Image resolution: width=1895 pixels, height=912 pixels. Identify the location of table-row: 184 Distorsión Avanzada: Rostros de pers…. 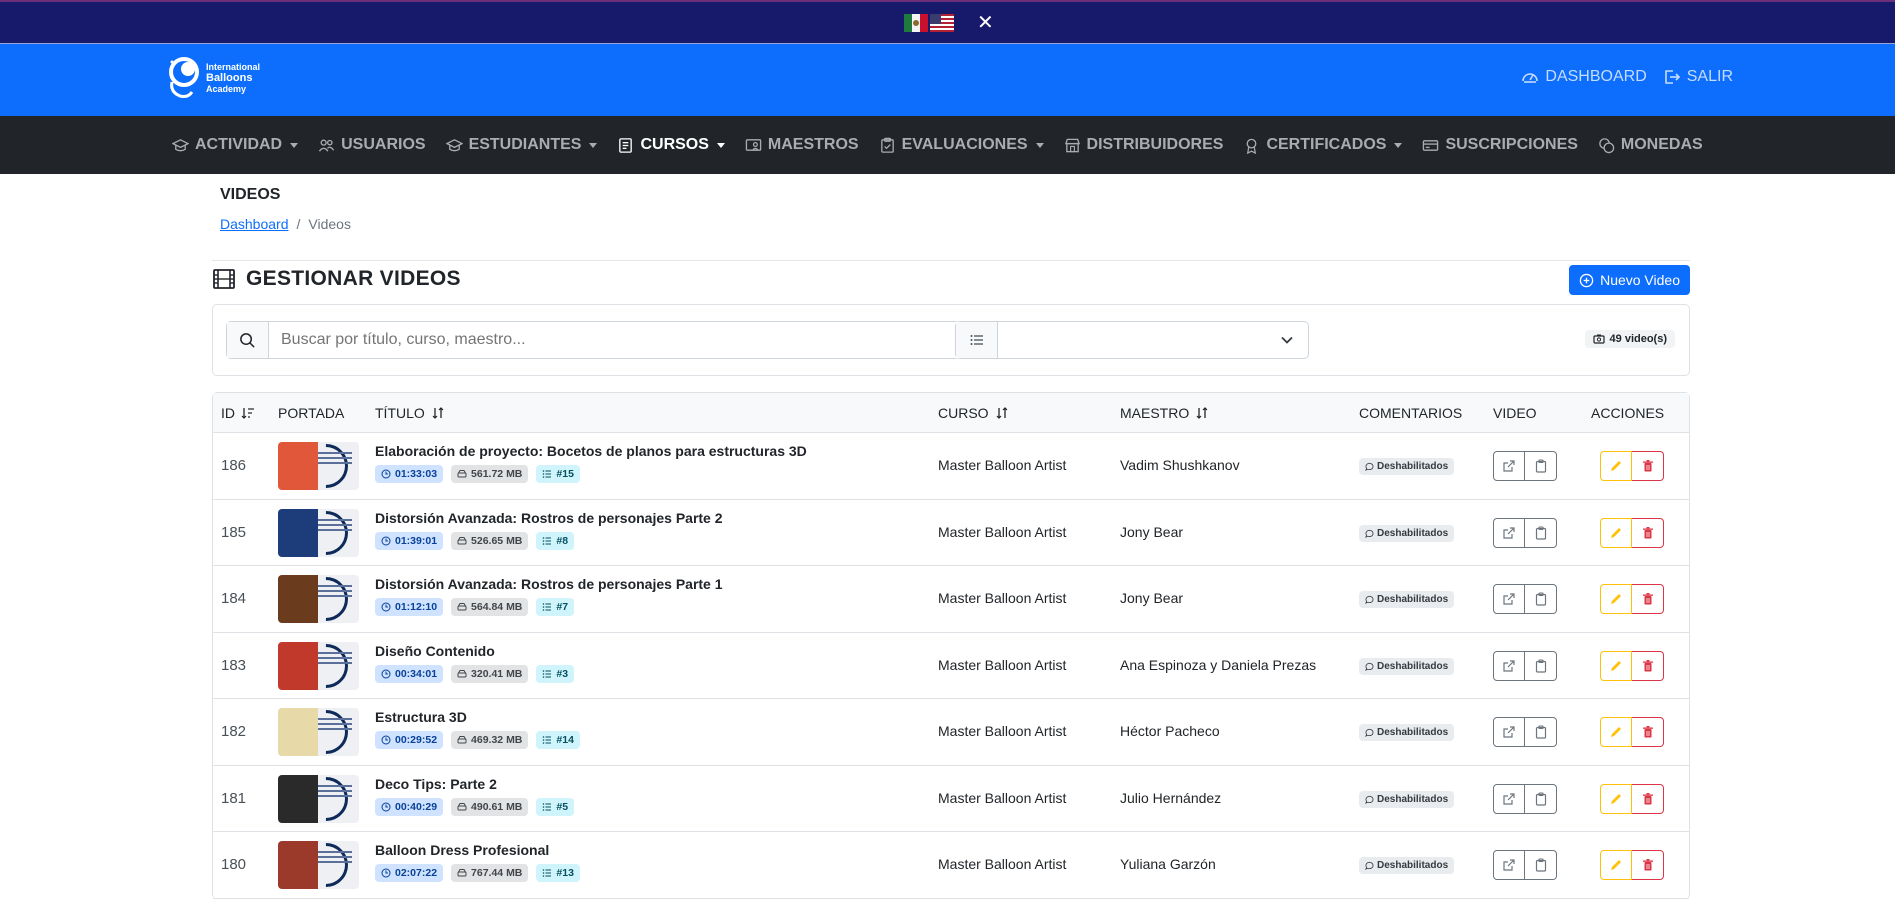
(951, 599).